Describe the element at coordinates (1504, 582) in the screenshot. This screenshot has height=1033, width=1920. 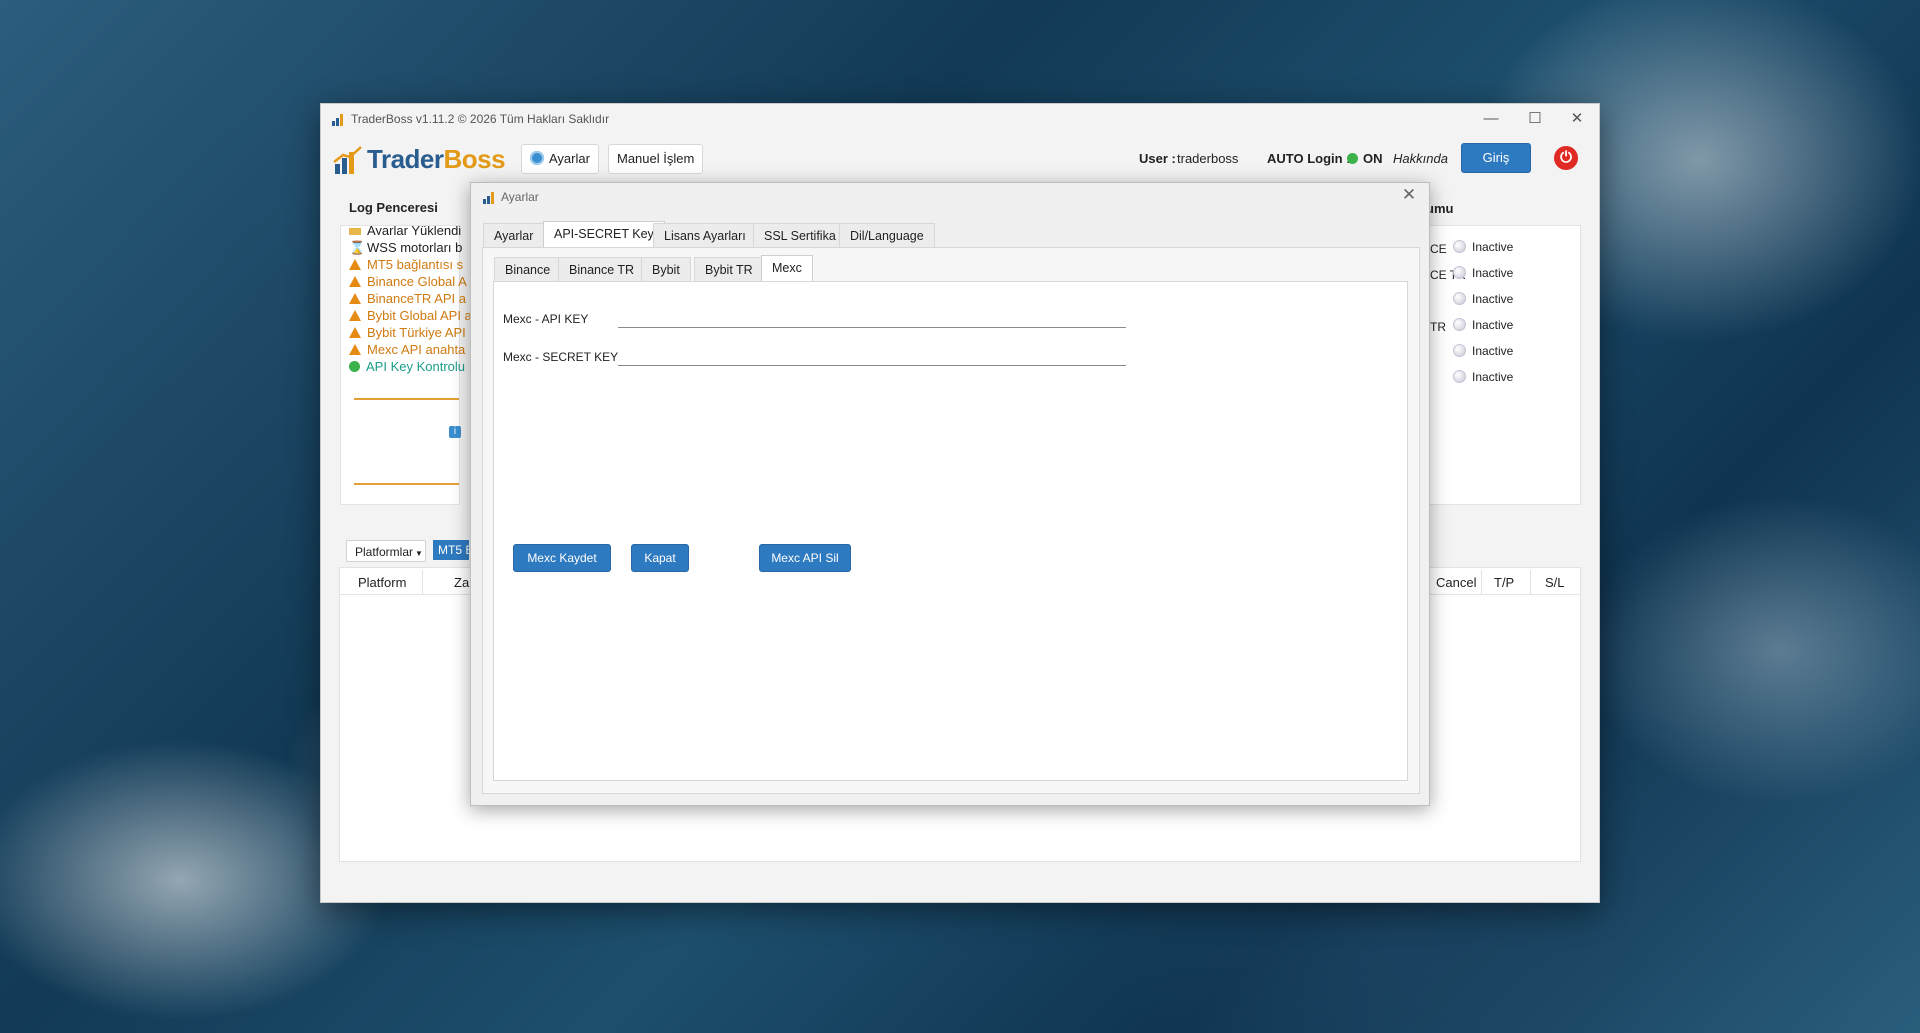
I see `column-header-tp: T/P` at that location.